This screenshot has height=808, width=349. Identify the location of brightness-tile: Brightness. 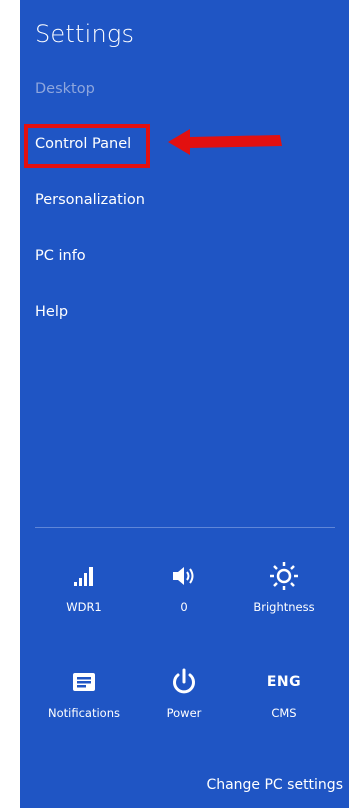
(284, 587).